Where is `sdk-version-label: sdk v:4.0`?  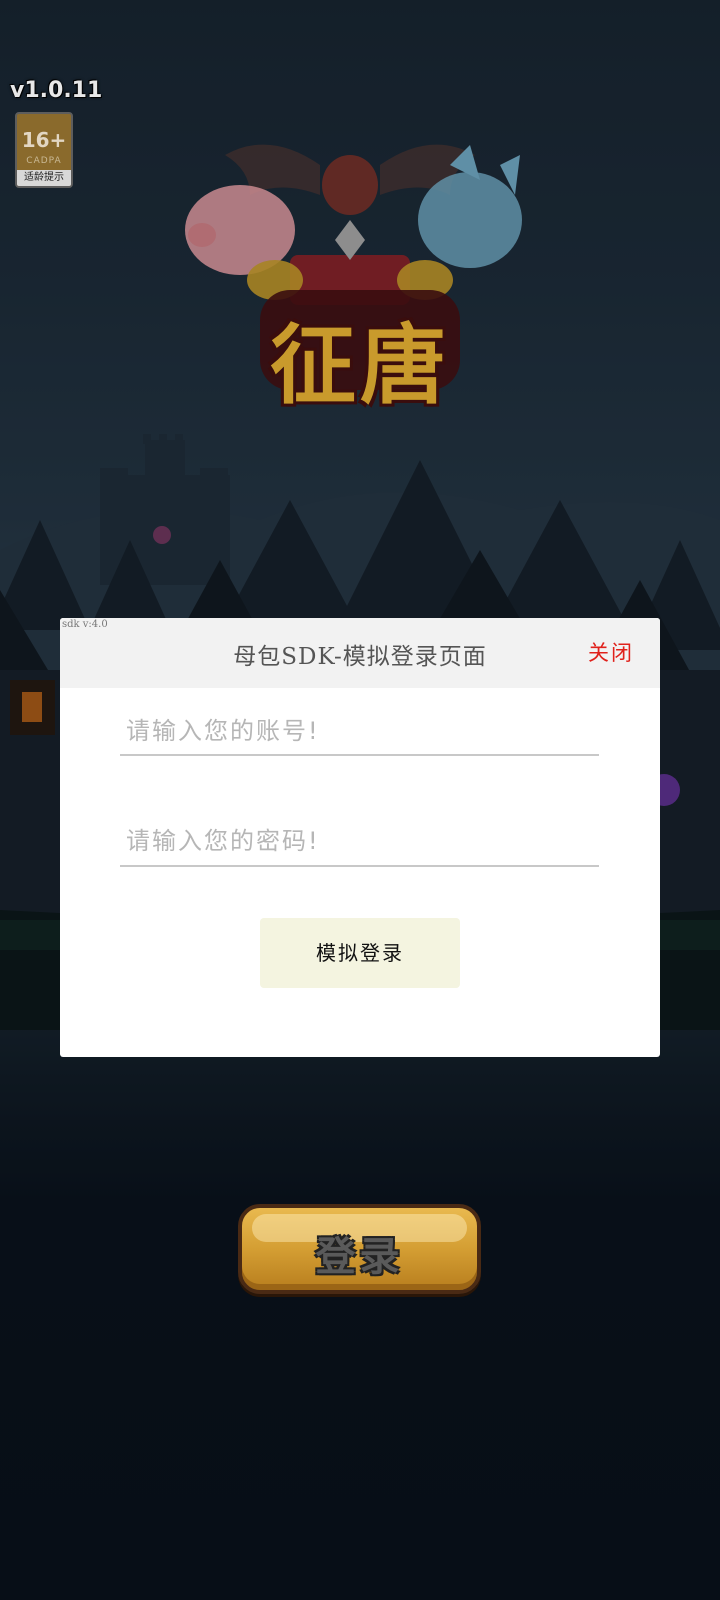 sdk-version-label: sdk v:4.0 is located at coordinates (85, 624).